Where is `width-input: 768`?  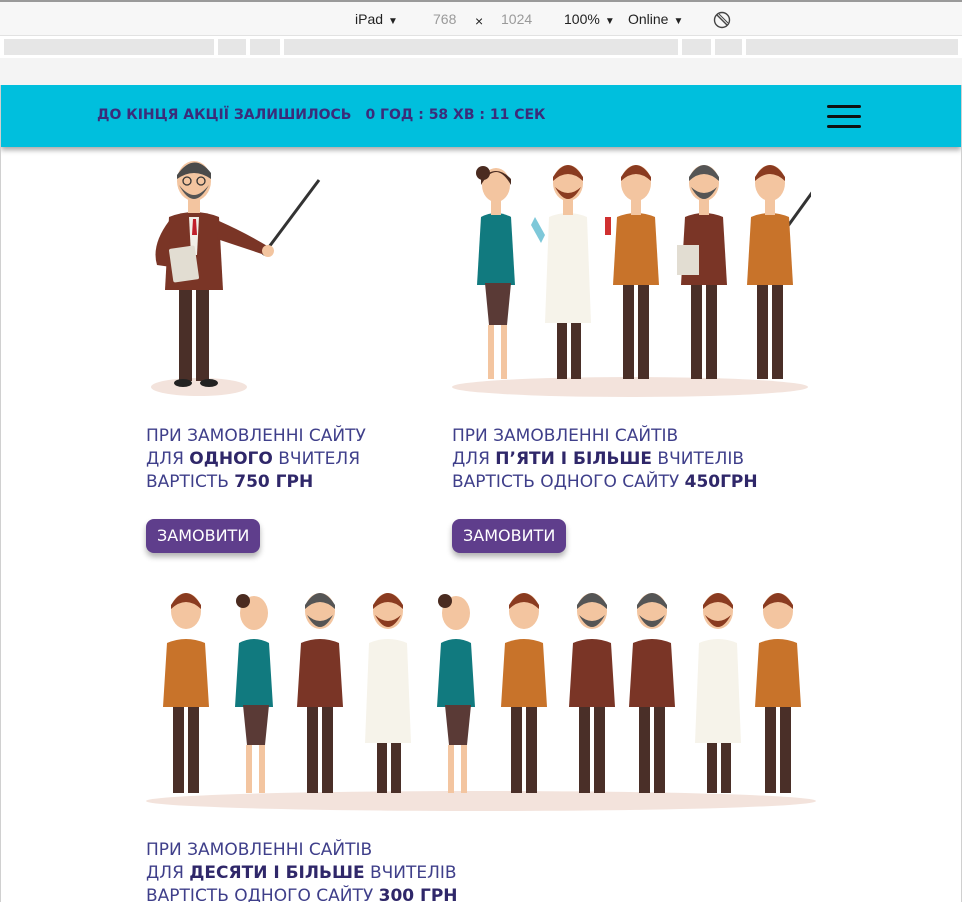 width-input: 768 is located at coordinates (444, 19).